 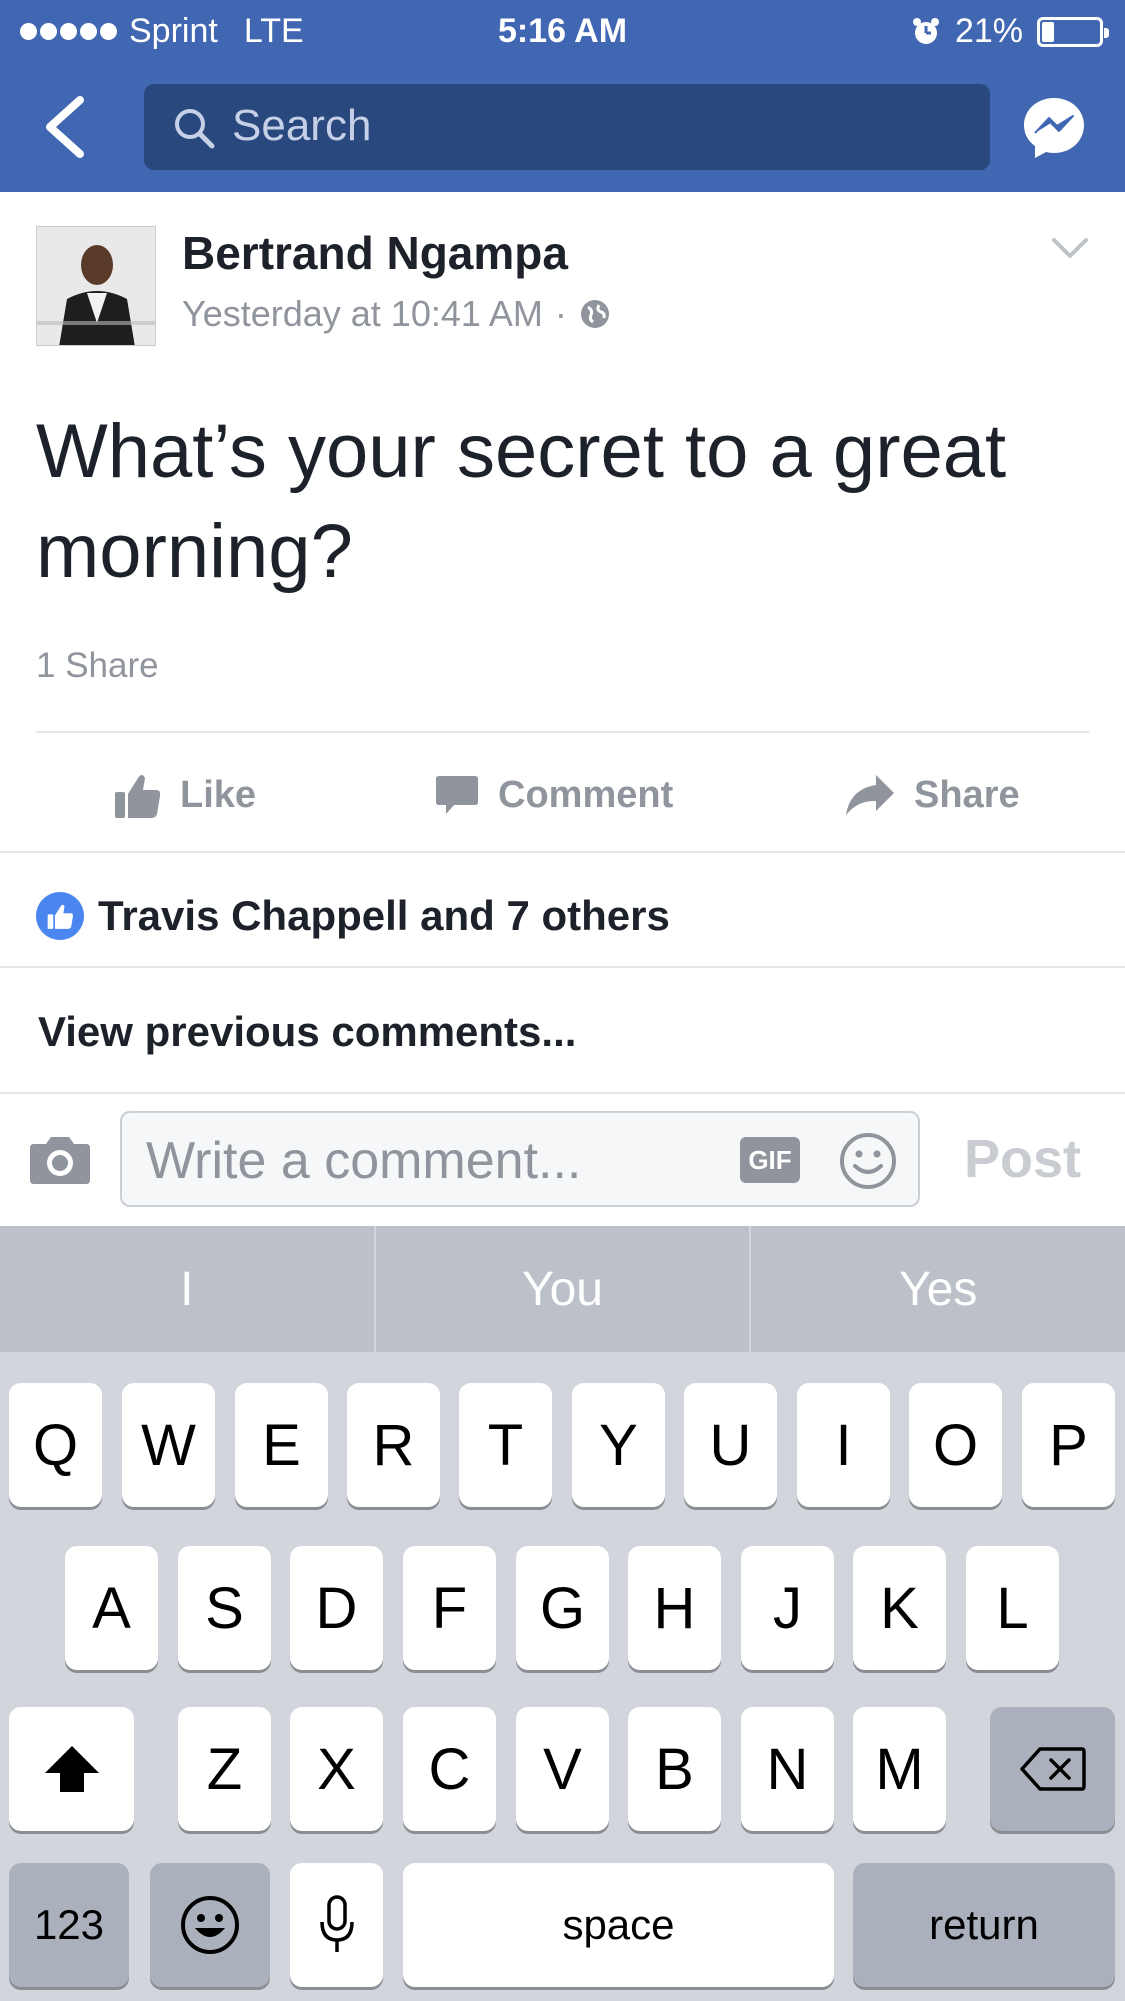 I want to click on delete-key, so click(x=1052, y=1769).